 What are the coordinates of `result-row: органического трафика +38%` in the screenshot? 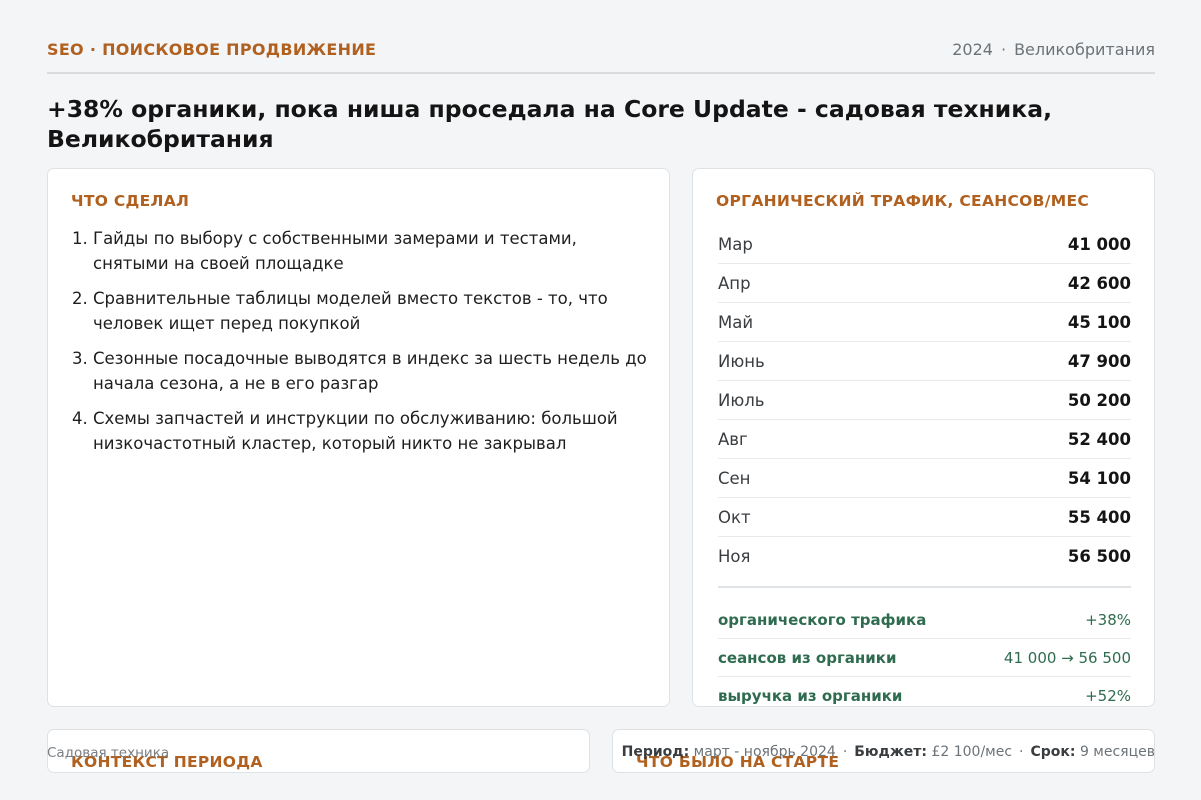 It's located at (924, 620).